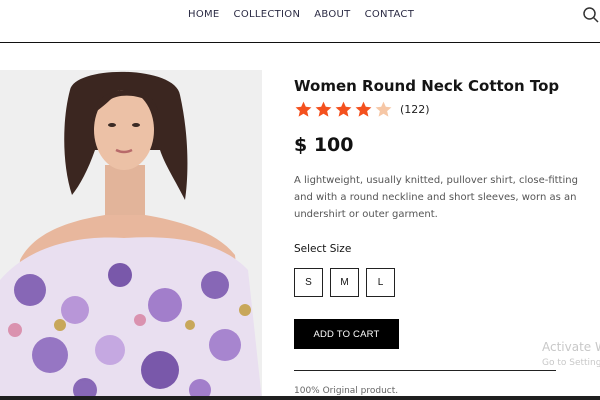 The width and height of the screenshot is (600, 400). I want to click on activation-watermark-title: Activate W, so click(571, 347).